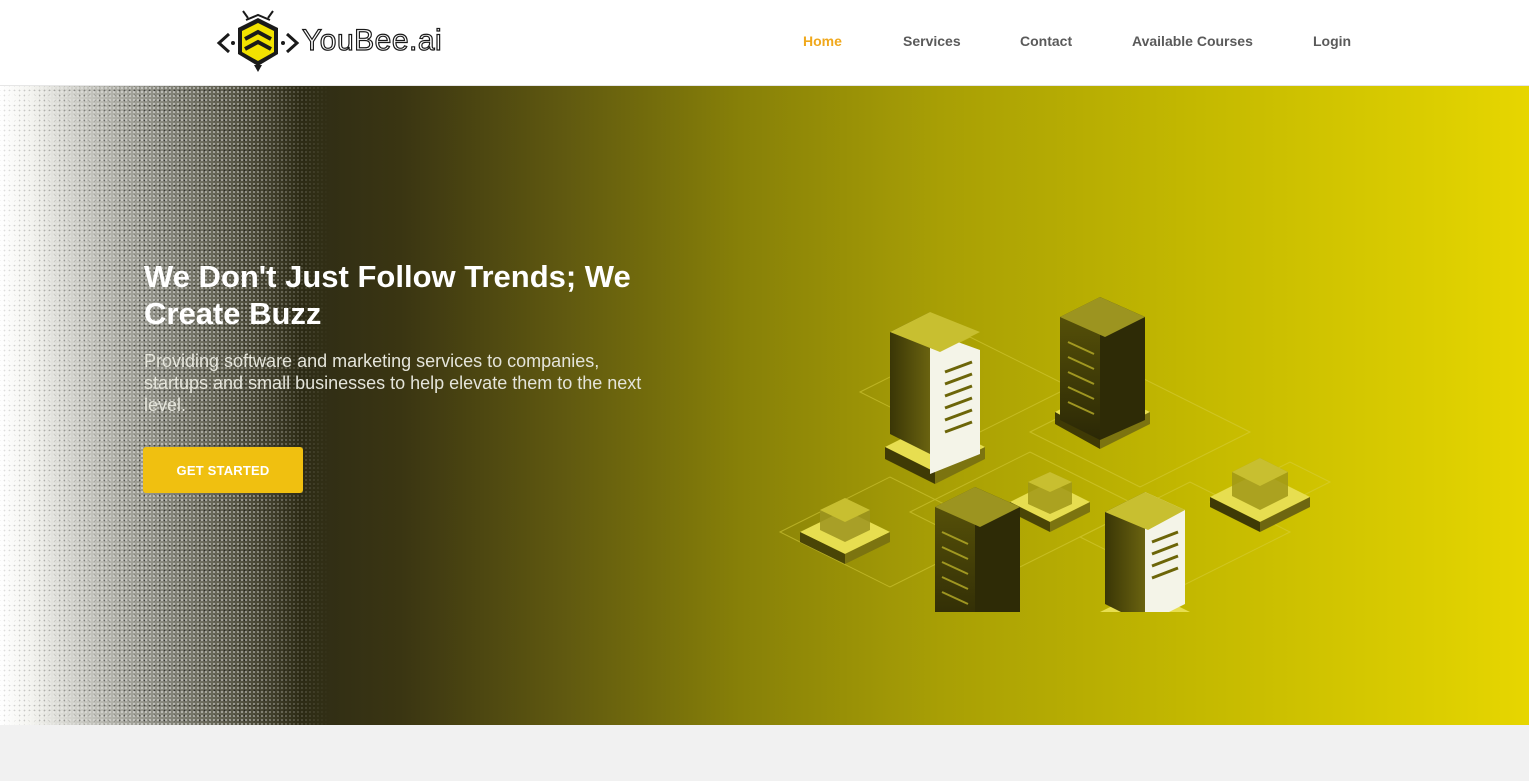 The height and width of the screenshot is (781, 1529). Describe the element at coordinates (845, 531) in the screenshot. I see `cube-left` at that location.